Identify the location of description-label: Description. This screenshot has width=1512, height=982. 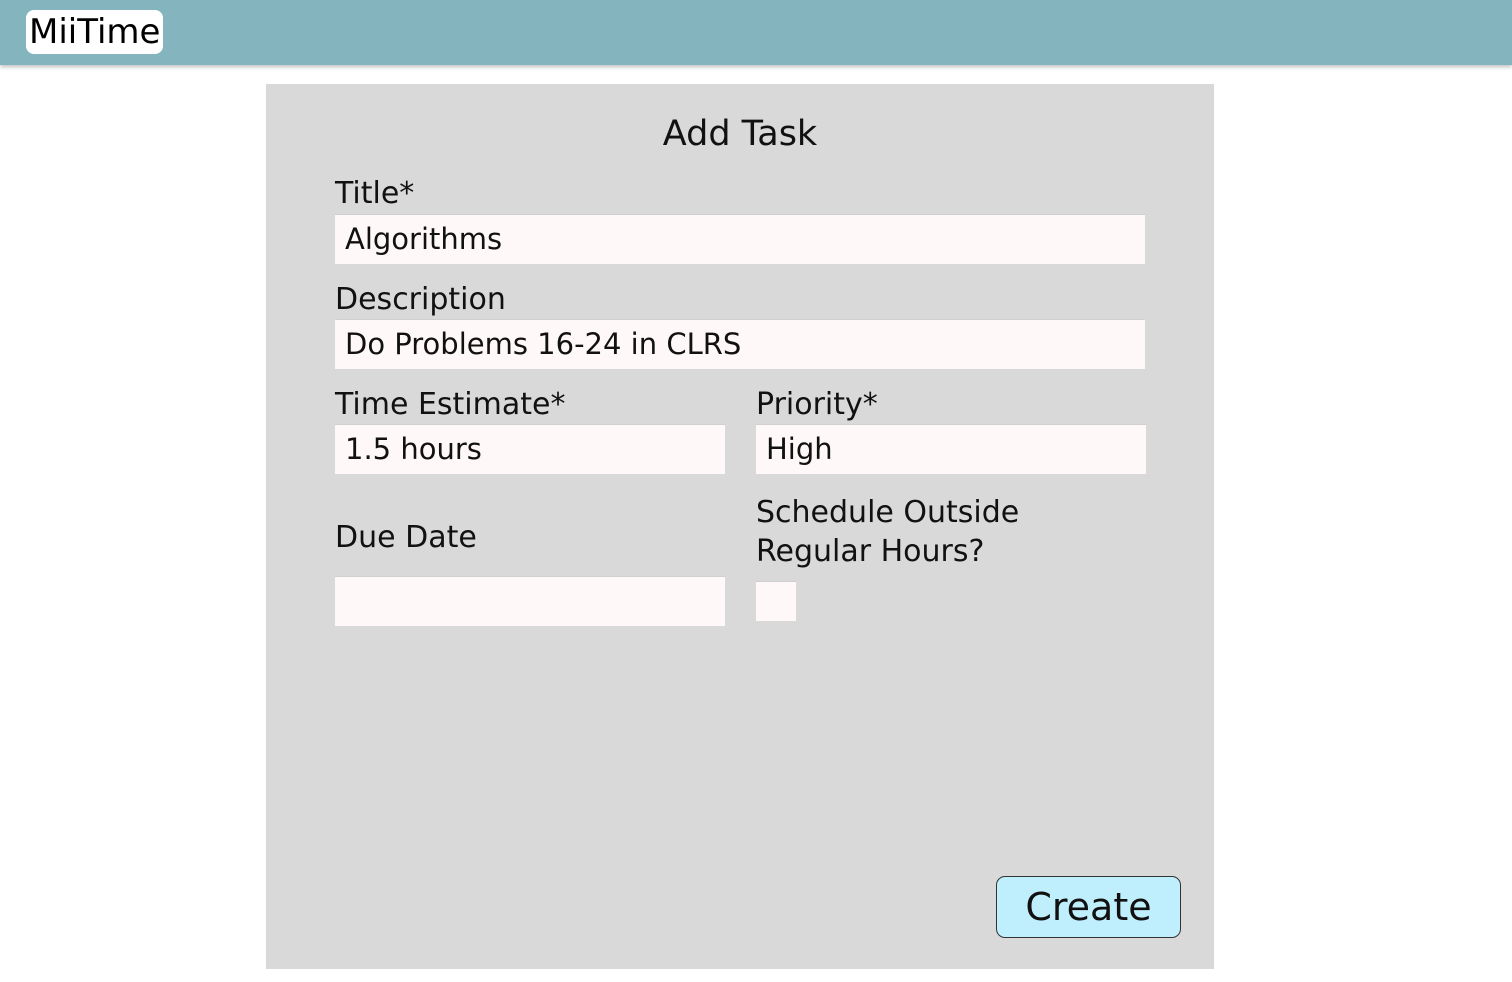
(420, 299).